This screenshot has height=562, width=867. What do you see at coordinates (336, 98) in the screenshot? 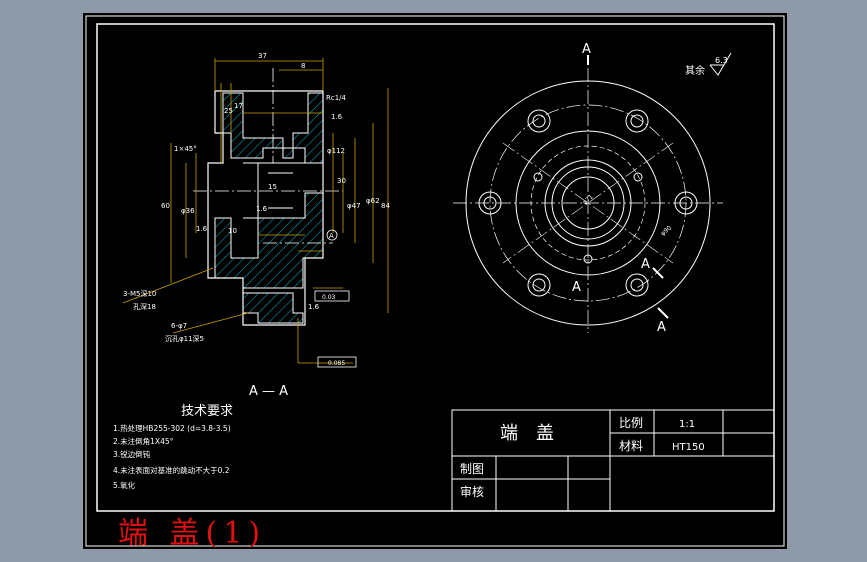
I see `dim-thread: Rc1/4` at bounding box center [336, 98].